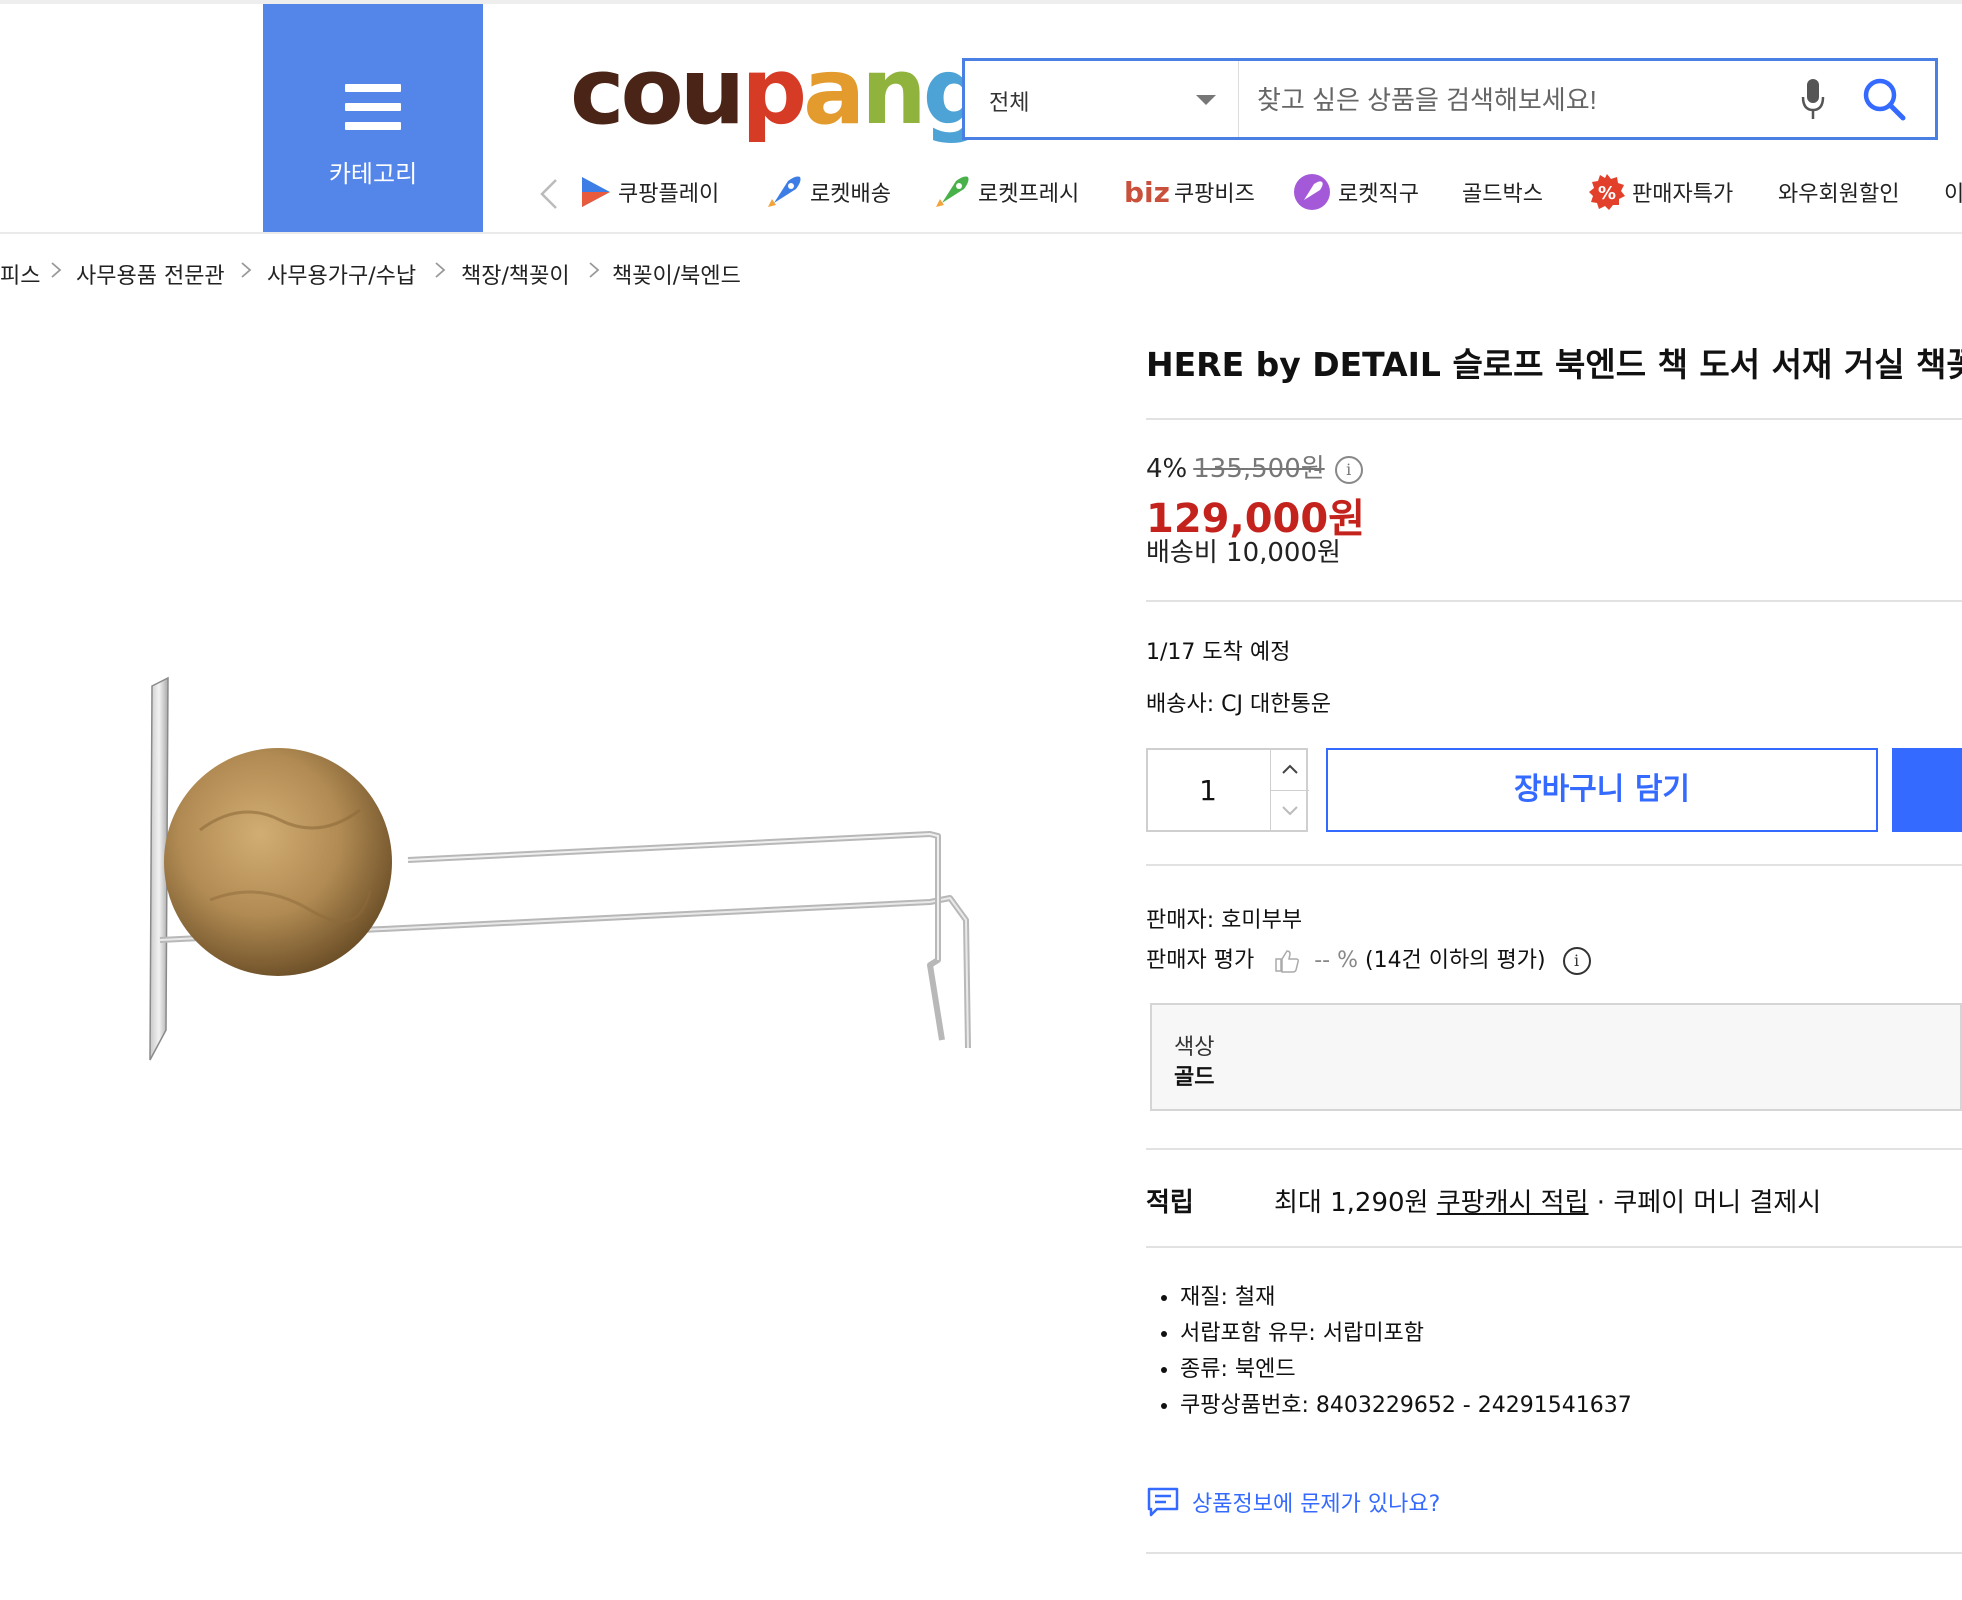  What do you see at coordinates (373, 112) in the screenshot?
I see `hamburger-icon` at bounding box center [373, 112].